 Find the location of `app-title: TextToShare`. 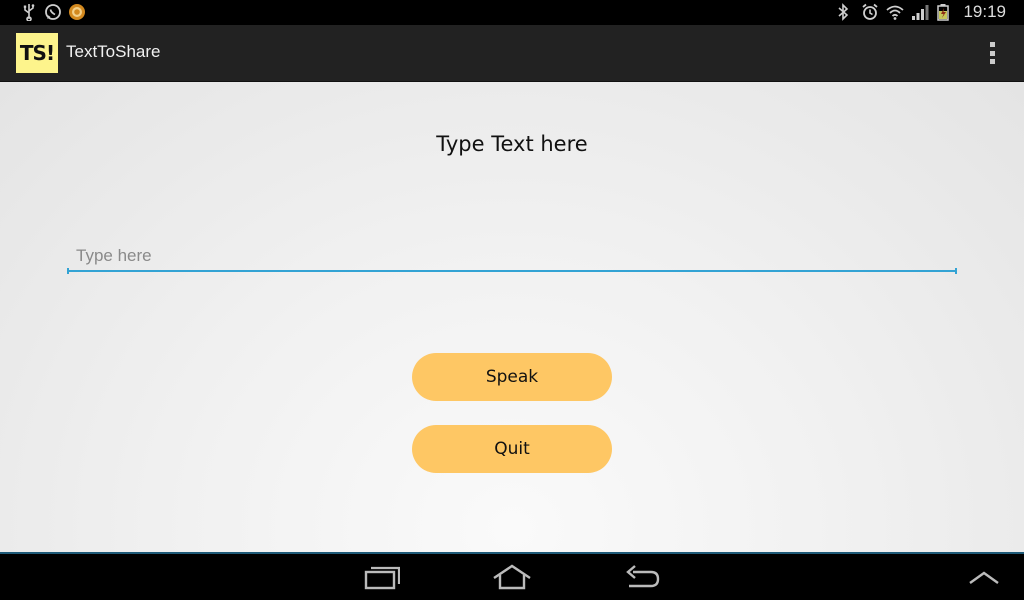

app-title: TextToShare is located at coordinates (113, 51).